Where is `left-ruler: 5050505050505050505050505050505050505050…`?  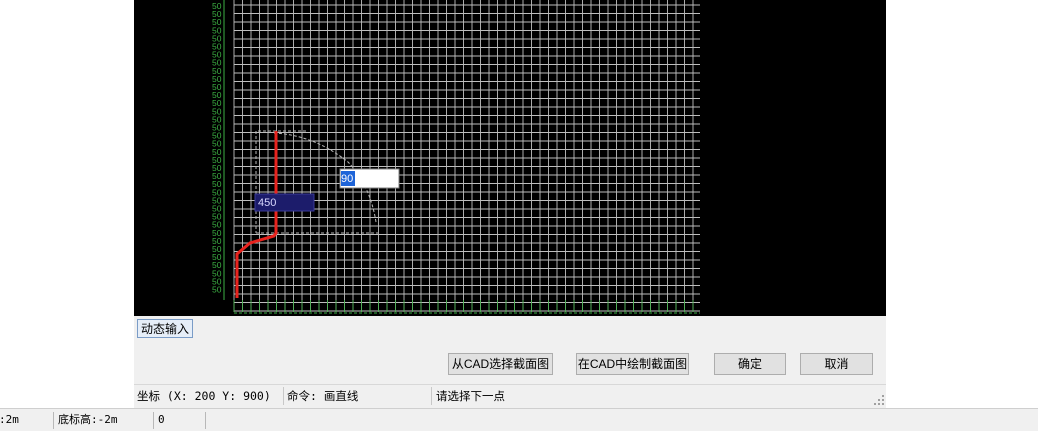 left-ruler: 5050505050505050505050505050505050505050… is located at coordinates (218, 150).